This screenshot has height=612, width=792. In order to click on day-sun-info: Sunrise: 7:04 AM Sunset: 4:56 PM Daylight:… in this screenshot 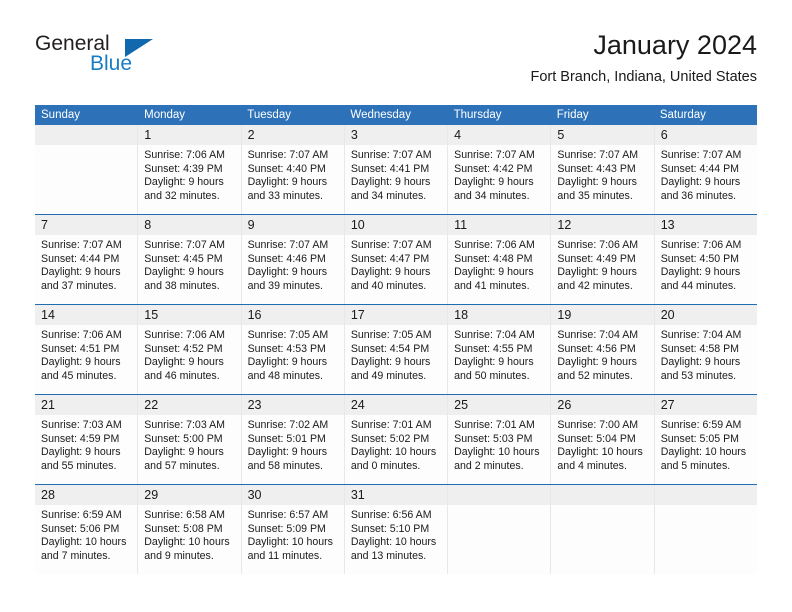, I will do `click(602, 354)`.